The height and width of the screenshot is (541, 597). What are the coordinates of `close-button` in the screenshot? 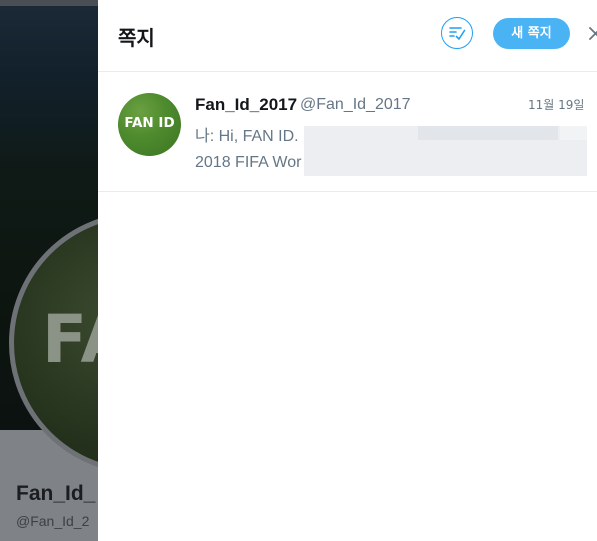 It's located at (592, 33).